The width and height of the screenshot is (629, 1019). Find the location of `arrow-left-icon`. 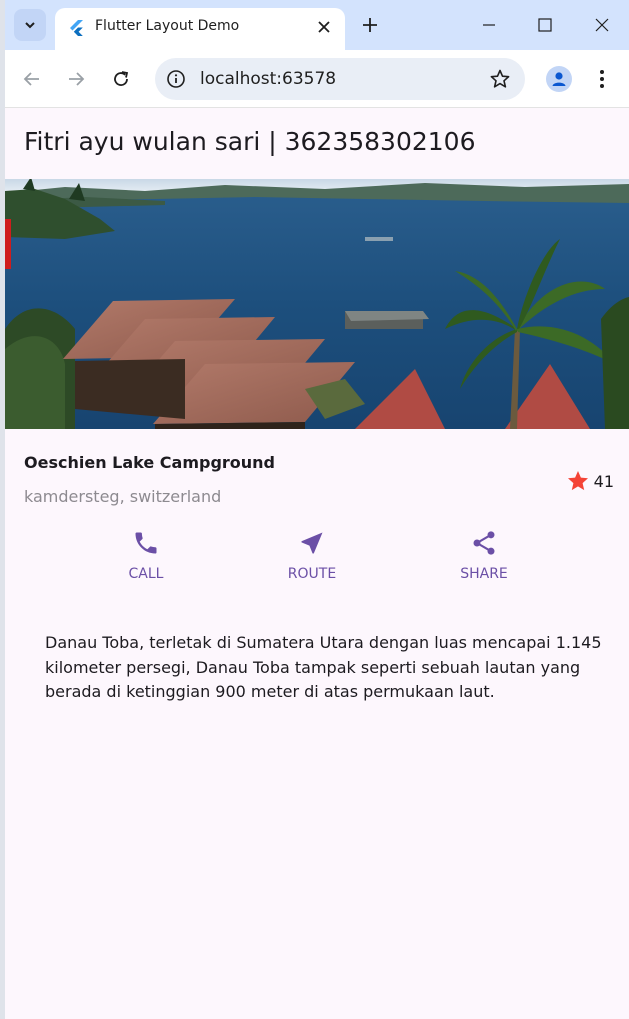

arrow-left-icon is located at coordinates (31, 79).